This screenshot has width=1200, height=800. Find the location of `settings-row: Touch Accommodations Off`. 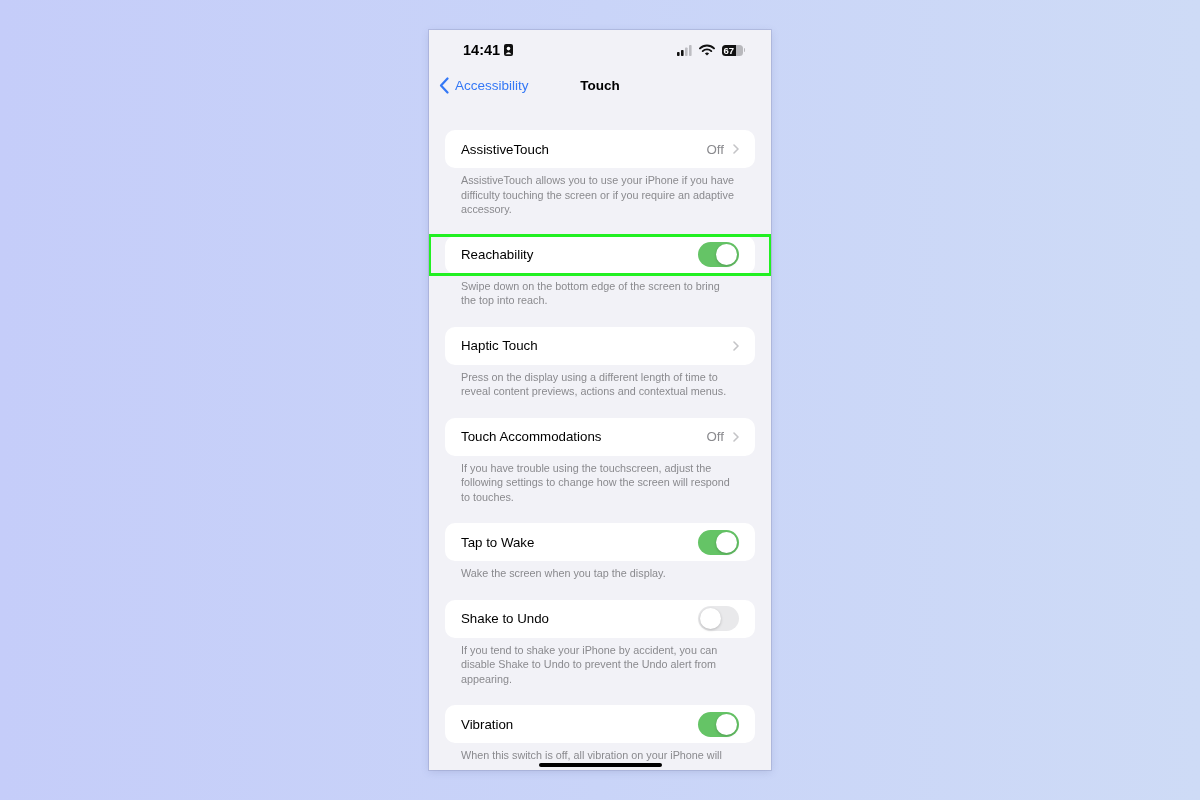

settings-row: Touch Accommodations Off is located at coordinates (600, 436).